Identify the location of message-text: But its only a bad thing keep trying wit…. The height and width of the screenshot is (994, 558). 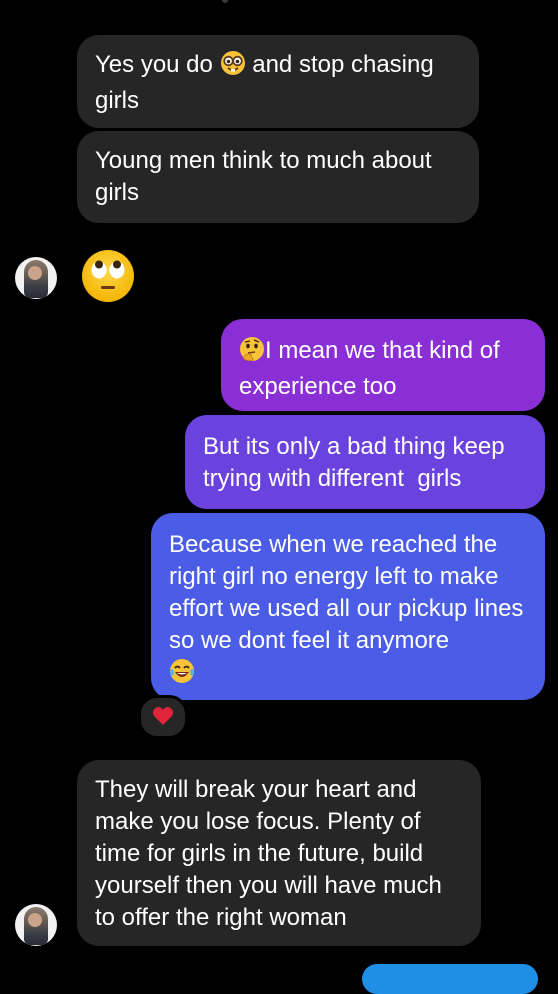
(357, 462).